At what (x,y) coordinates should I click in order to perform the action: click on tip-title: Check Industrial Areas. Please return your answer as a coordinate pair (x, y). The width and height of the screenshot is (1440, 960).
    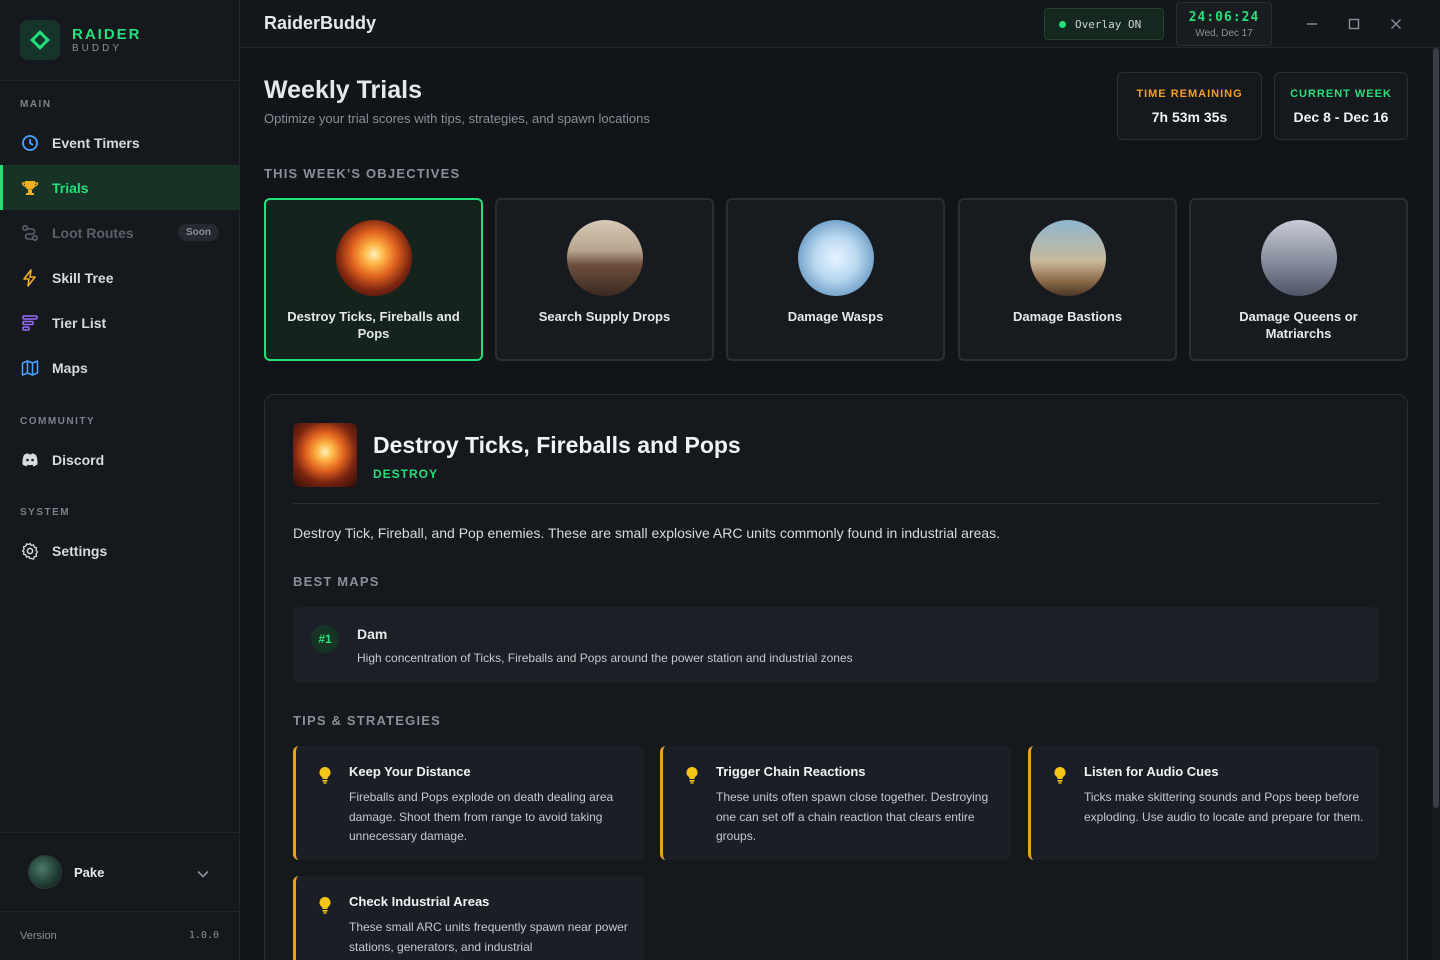
    Looking at the image, I should click on (419, 901).